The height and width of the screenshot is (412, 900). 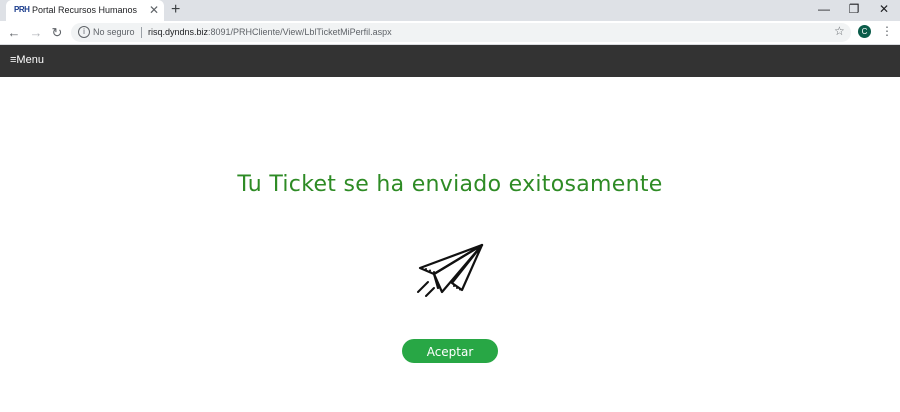 I want to click on new-tab-icon: +, so click(x=175, y=10).